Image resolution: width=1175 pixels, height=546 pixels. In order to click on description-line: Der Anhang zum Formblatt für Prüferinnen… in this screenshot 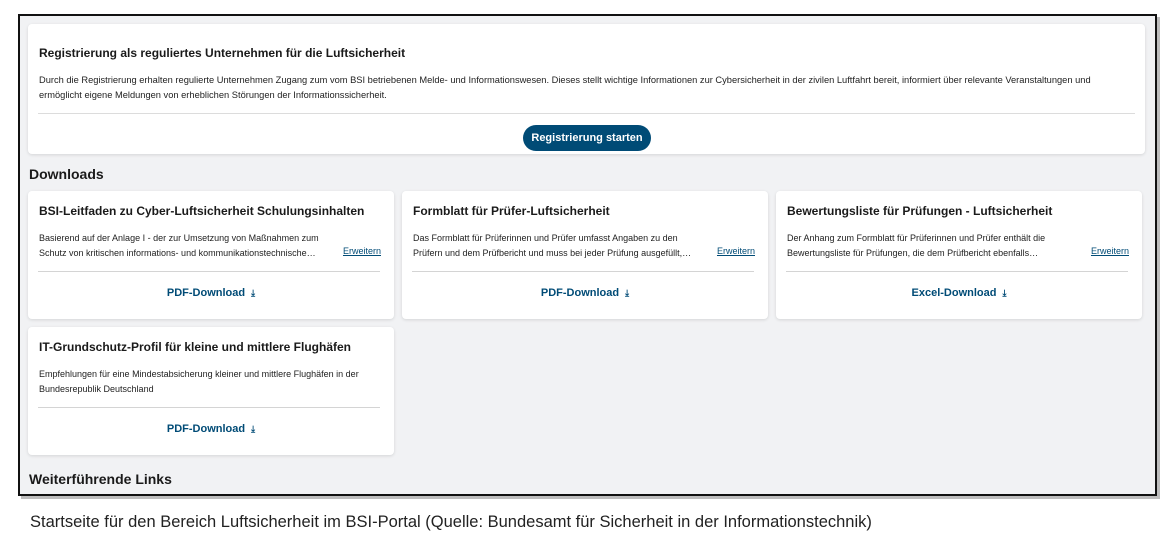, I will do `click(916, 238)`.